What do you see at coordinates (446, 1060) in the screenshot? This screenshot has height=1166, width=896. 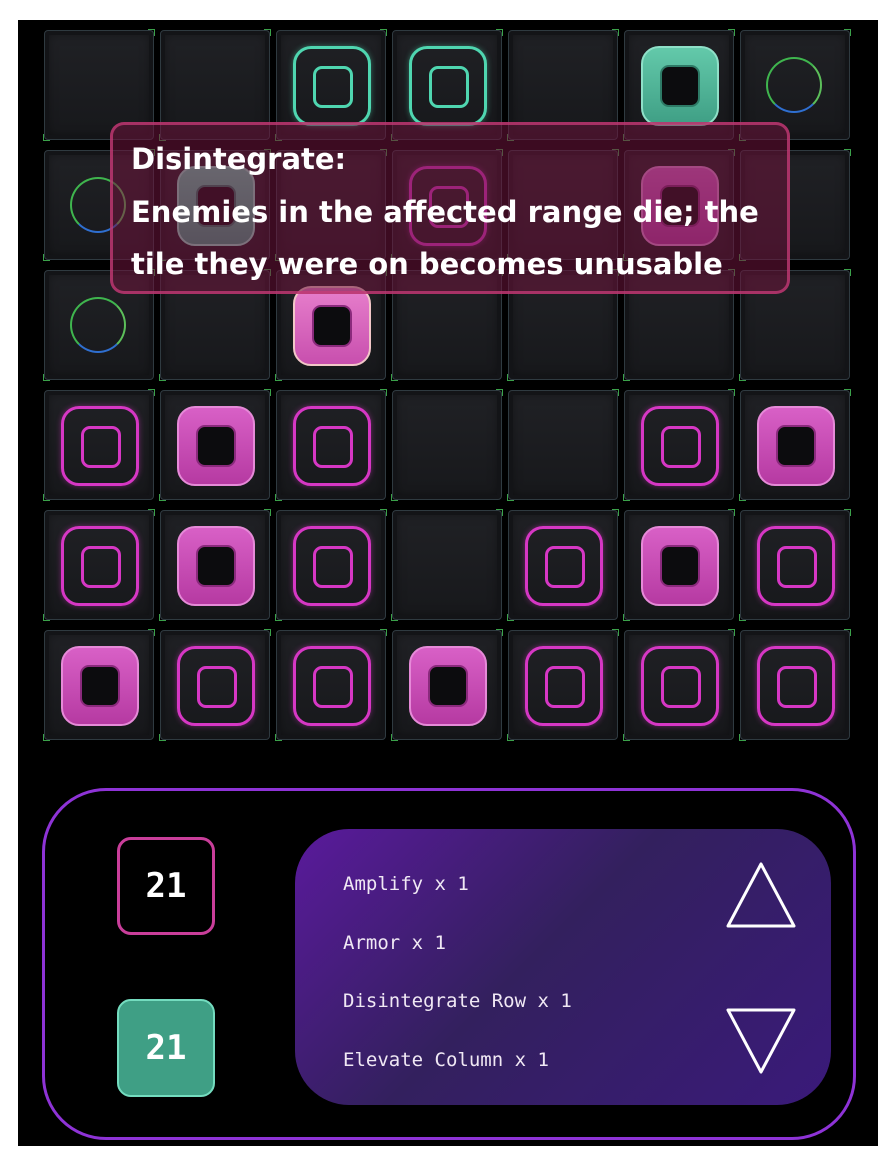 I see `card-item-elevate-column: Elevate Column x 1` at bounding box center [446, 1060].